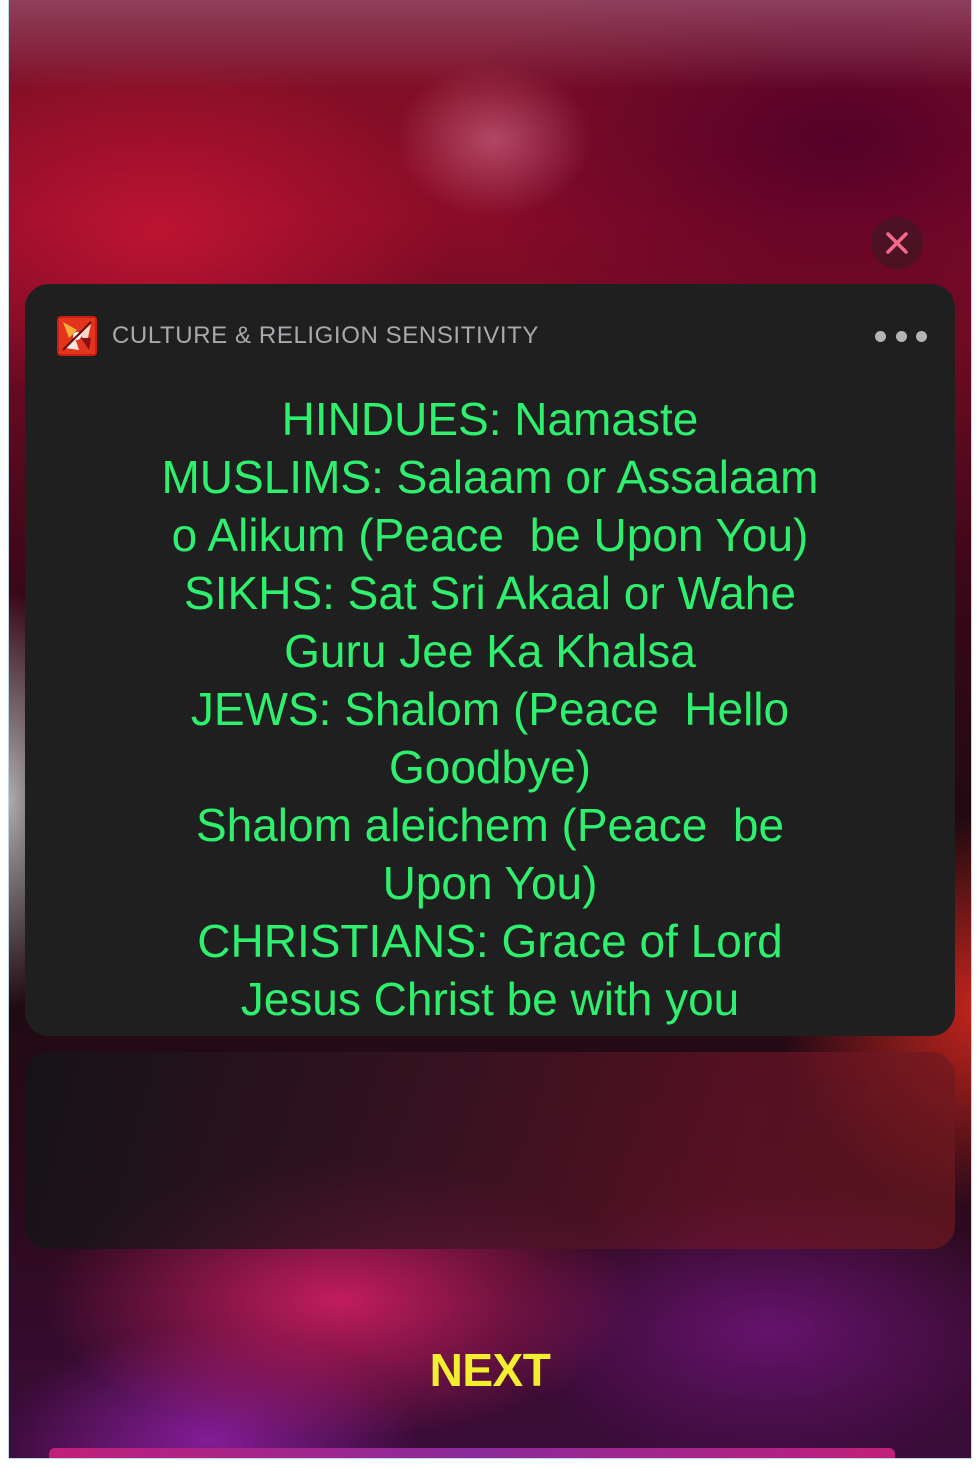 The height and width of the screenshot is (1468, 978). What do you see at coordinates (490, 593) in the screenshot?
I see `message-line: SIKHS: Sat Sri Akaal or Wahe` at bounding box center [490, 593].